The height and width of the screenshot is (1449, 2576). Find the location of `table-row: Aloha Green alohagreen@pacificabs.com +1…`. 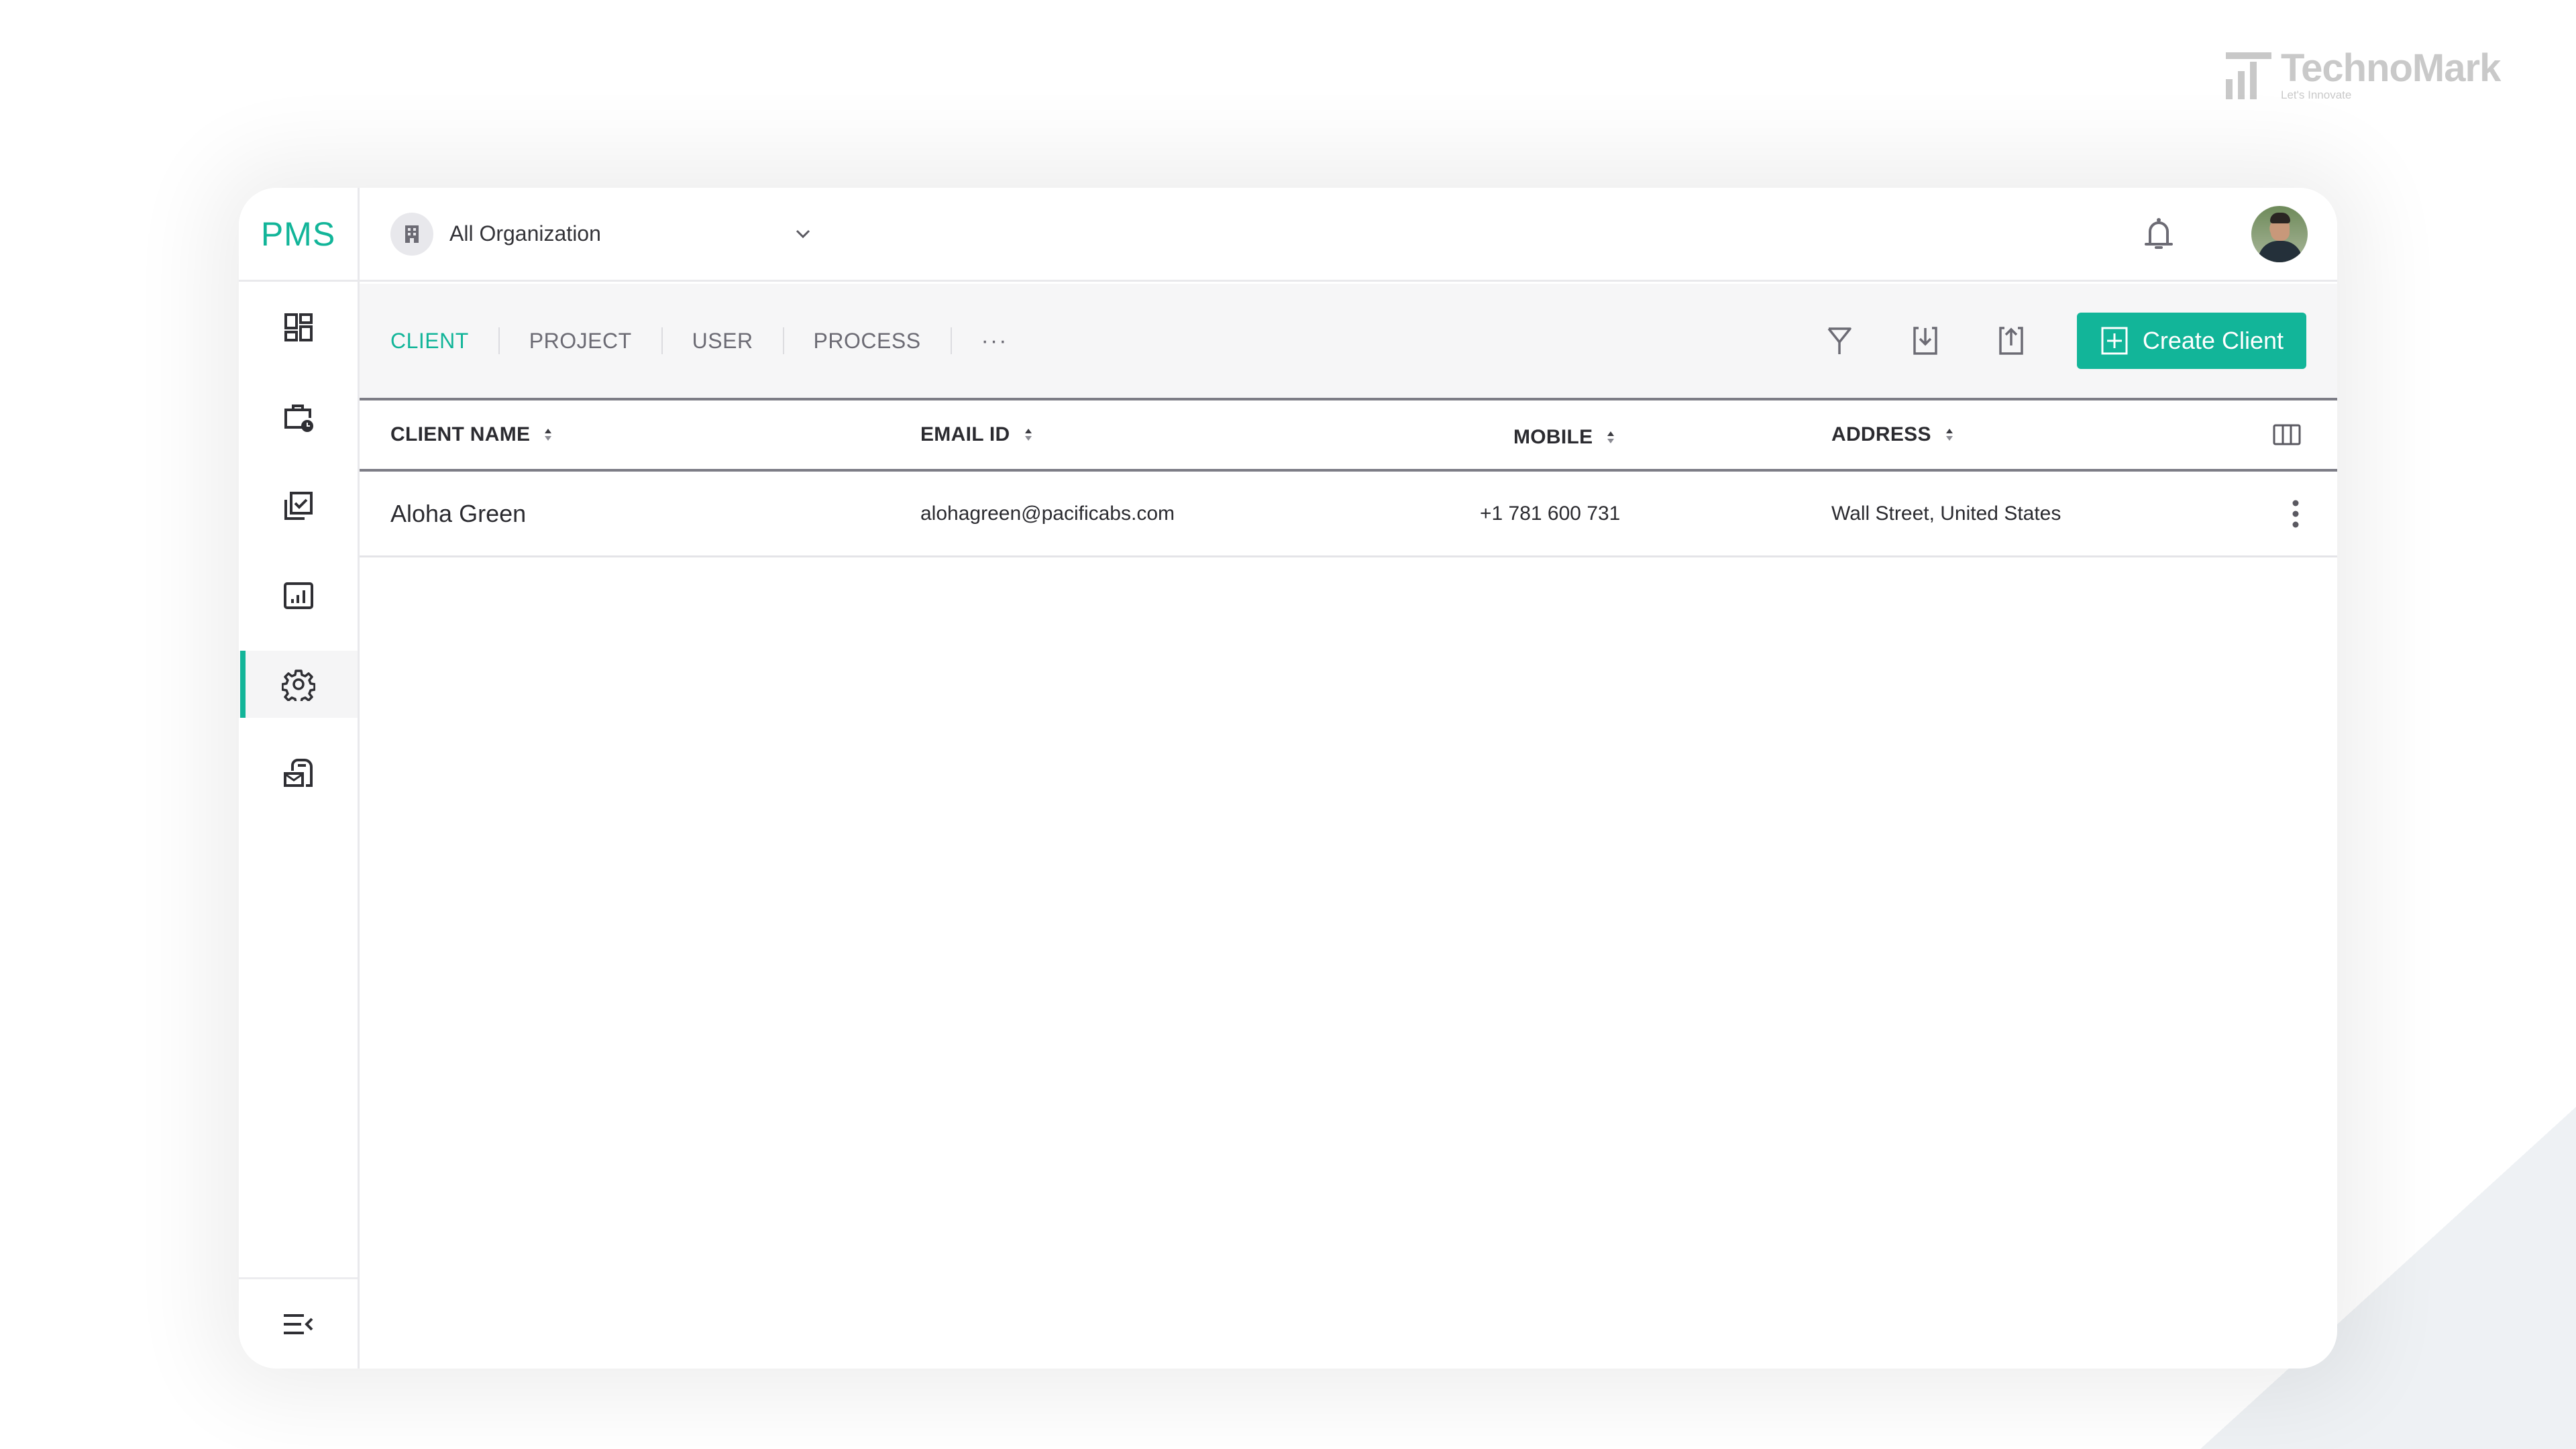

table-row: Aloha Green alohagreen@pacificabs.com +1… is located at coordinates (1348, 514).